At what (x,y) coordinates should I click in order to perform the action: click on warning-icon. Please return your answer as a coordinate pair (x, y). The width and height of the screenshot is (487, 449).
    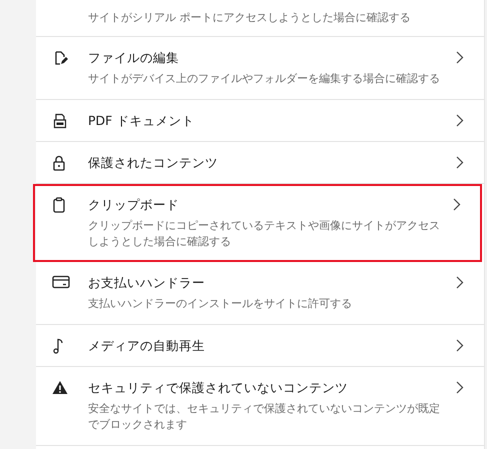
    Looking at the image, I should click on (60, 387).